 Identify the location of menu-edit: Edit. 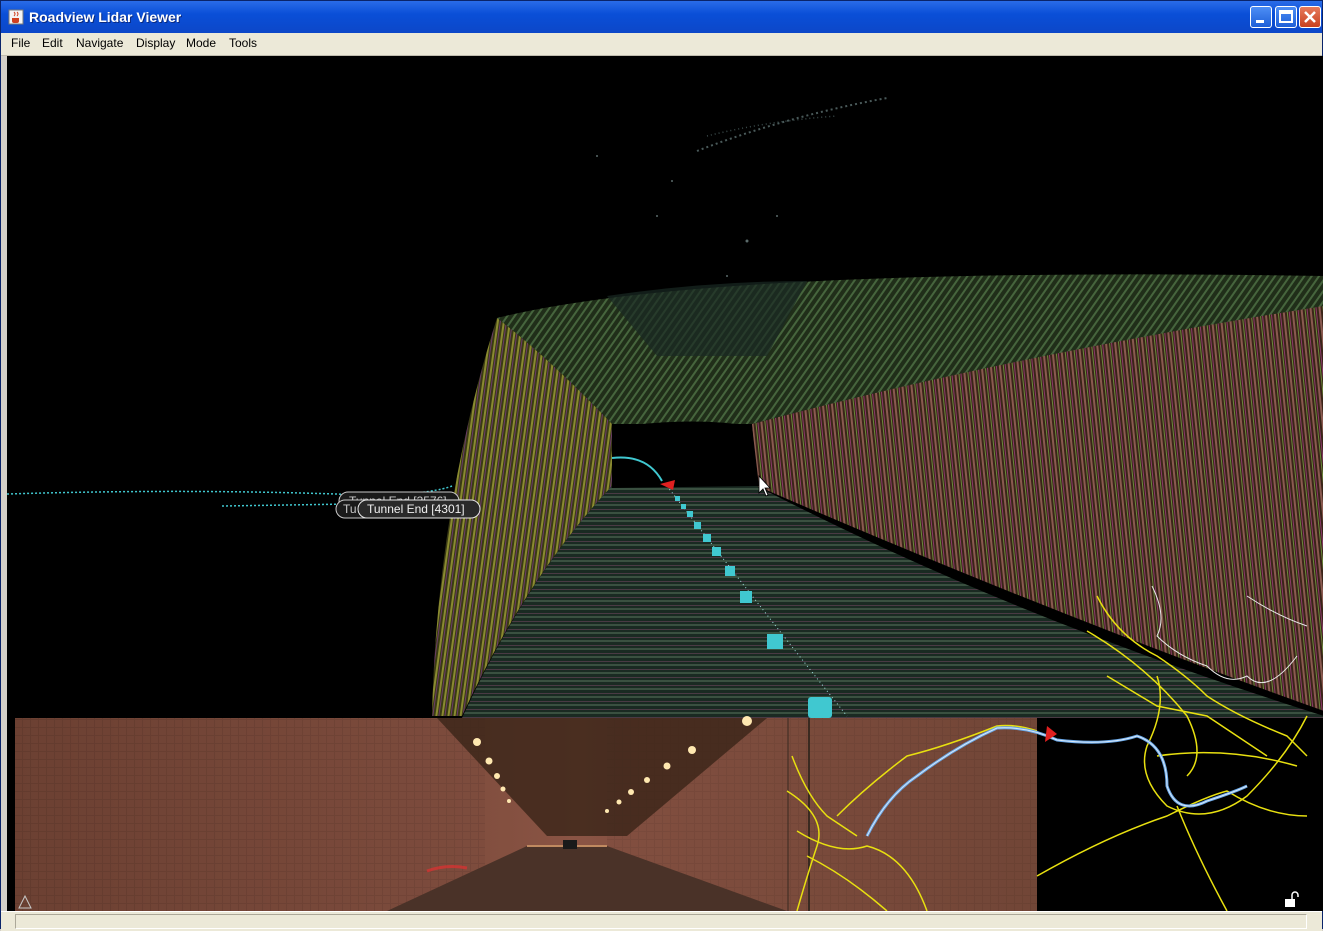
(52, 43).